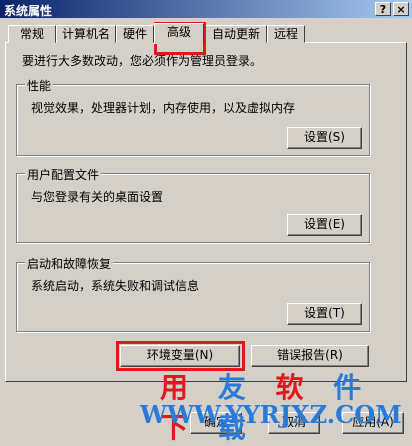  I want to click on group-startup-recovery: 启动和故障恢复 系统启动，系统失败和调试信息 设置(T), so click(193, 293).